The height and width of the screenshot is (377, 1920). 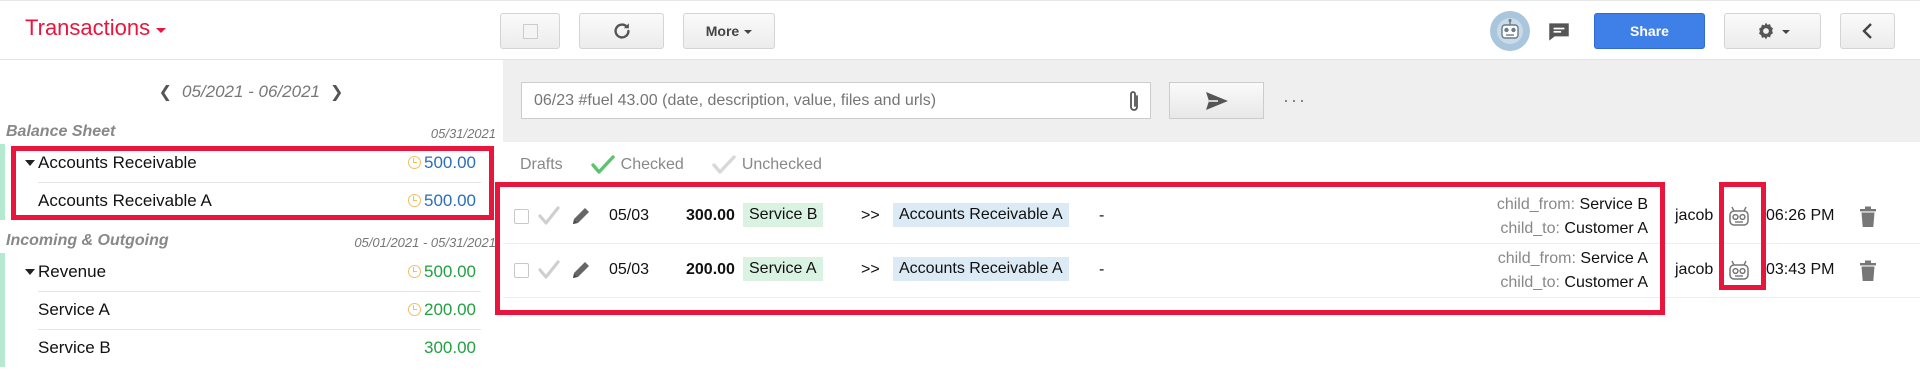 What do you see at coordinates (1559, 32) in the screenshot?
I see `comment-icon` at bounding box center [1559, 32].